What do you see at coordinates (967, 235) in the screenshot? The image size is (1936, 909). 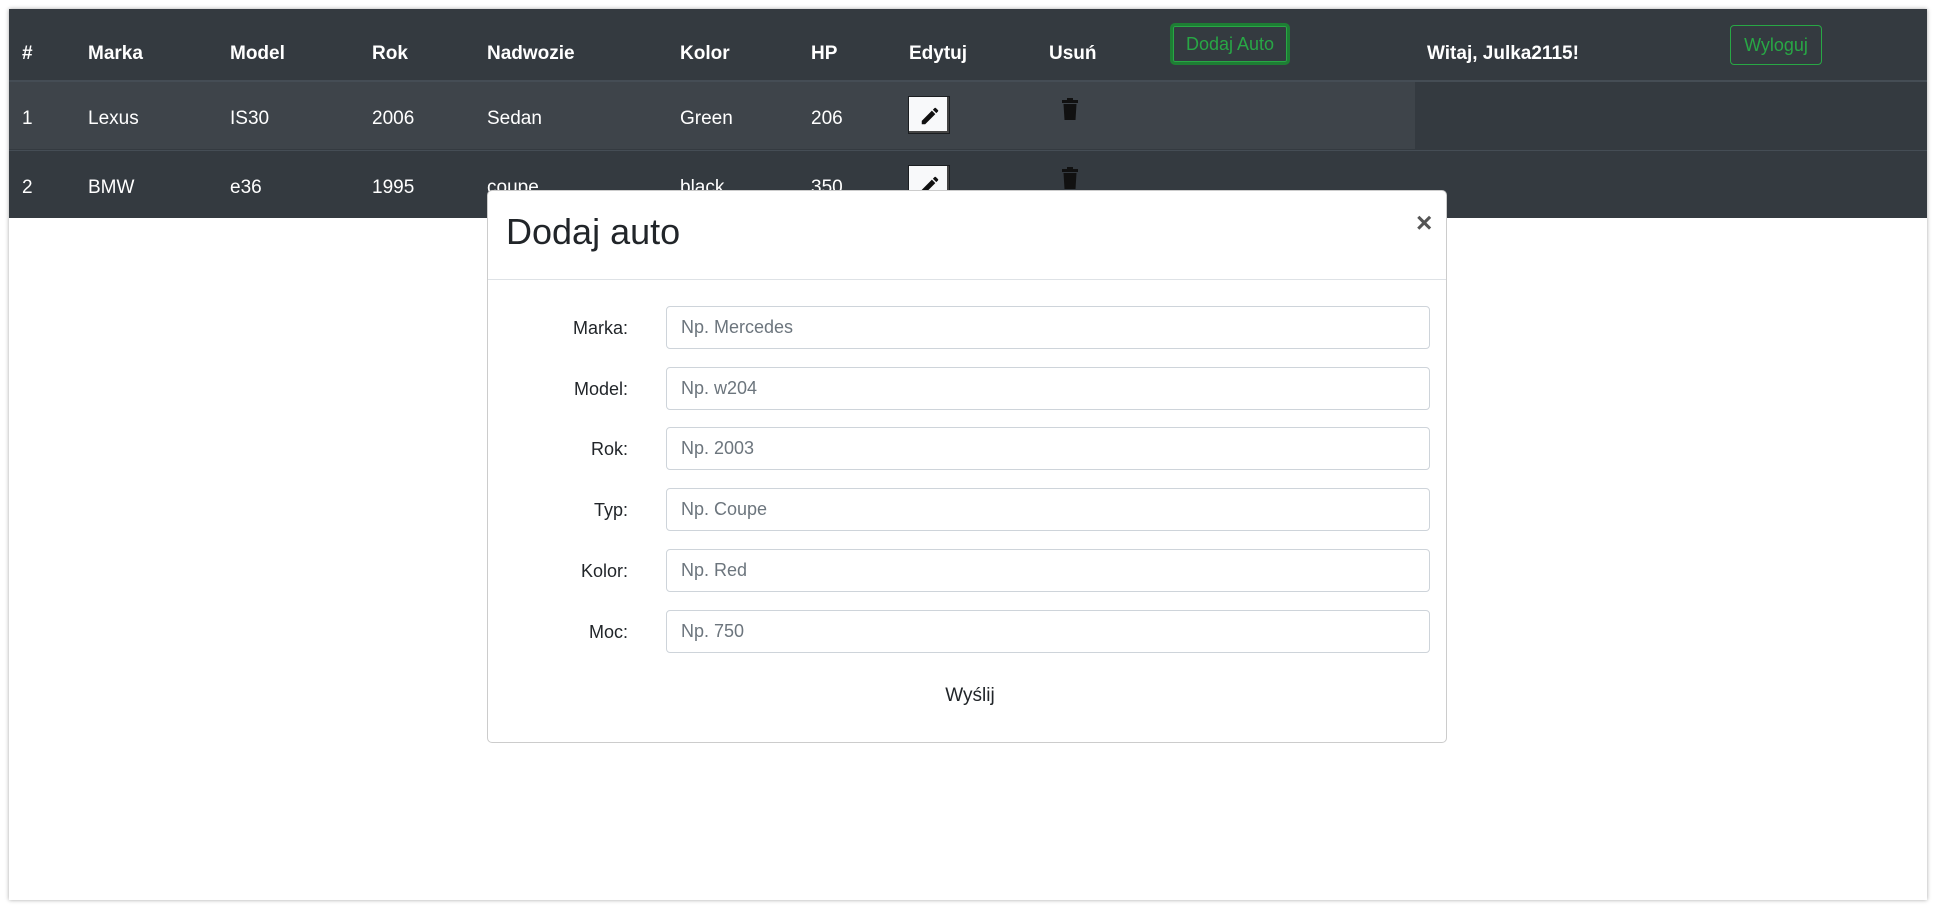 I see `modal-header: Dodaj auto ×` at bounding box center [967, 235].